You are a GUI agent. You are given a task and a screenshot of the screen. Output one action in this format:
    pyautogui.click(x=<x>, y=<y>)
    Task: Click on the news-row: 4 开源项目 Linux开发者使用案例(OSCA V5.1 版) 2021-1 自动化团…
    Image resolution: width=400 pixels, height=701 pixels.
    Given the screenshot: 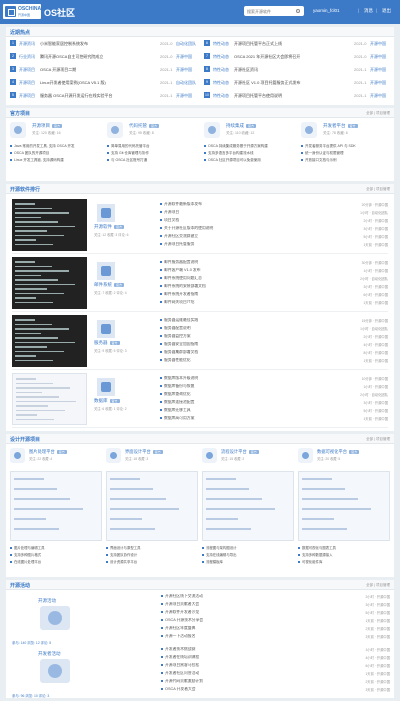 What is the action you would take?
    pyautogui.click(x=103, y=83)
    